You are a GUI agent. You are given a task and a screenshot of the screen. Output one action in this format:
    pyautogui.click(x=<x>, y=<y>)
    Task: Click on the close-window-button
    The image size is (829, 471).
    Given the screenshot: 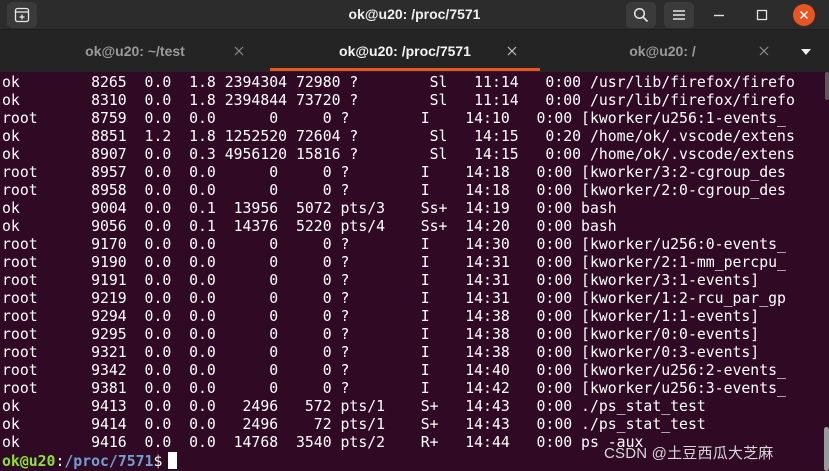 What is the action you would take?
    pyautogui.click(x=804, y=15)
    